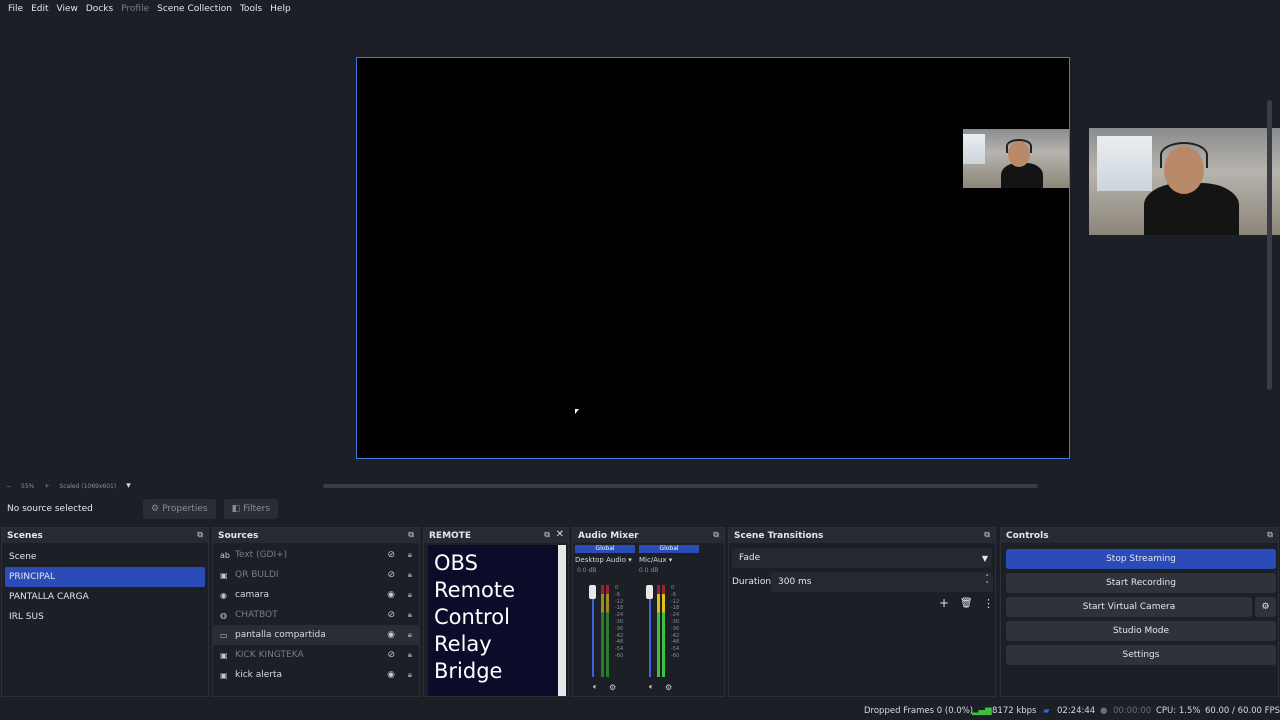 The image size is (1280, 720). What do you see at coordinates (577, 411) in the screenshot?
I see `mouse-cursor-icon` at bounding box center [577, 411].